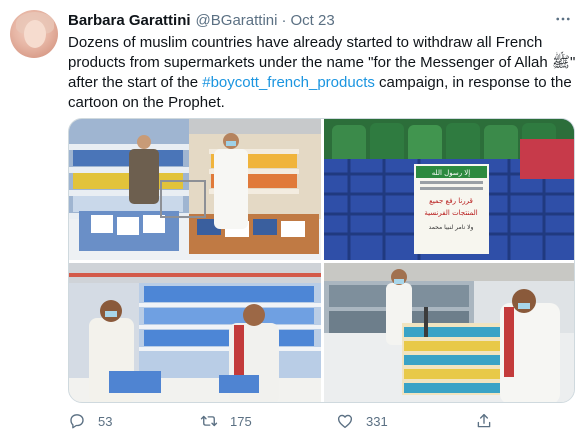  I want to click on reply-icon, so click(77, 421).